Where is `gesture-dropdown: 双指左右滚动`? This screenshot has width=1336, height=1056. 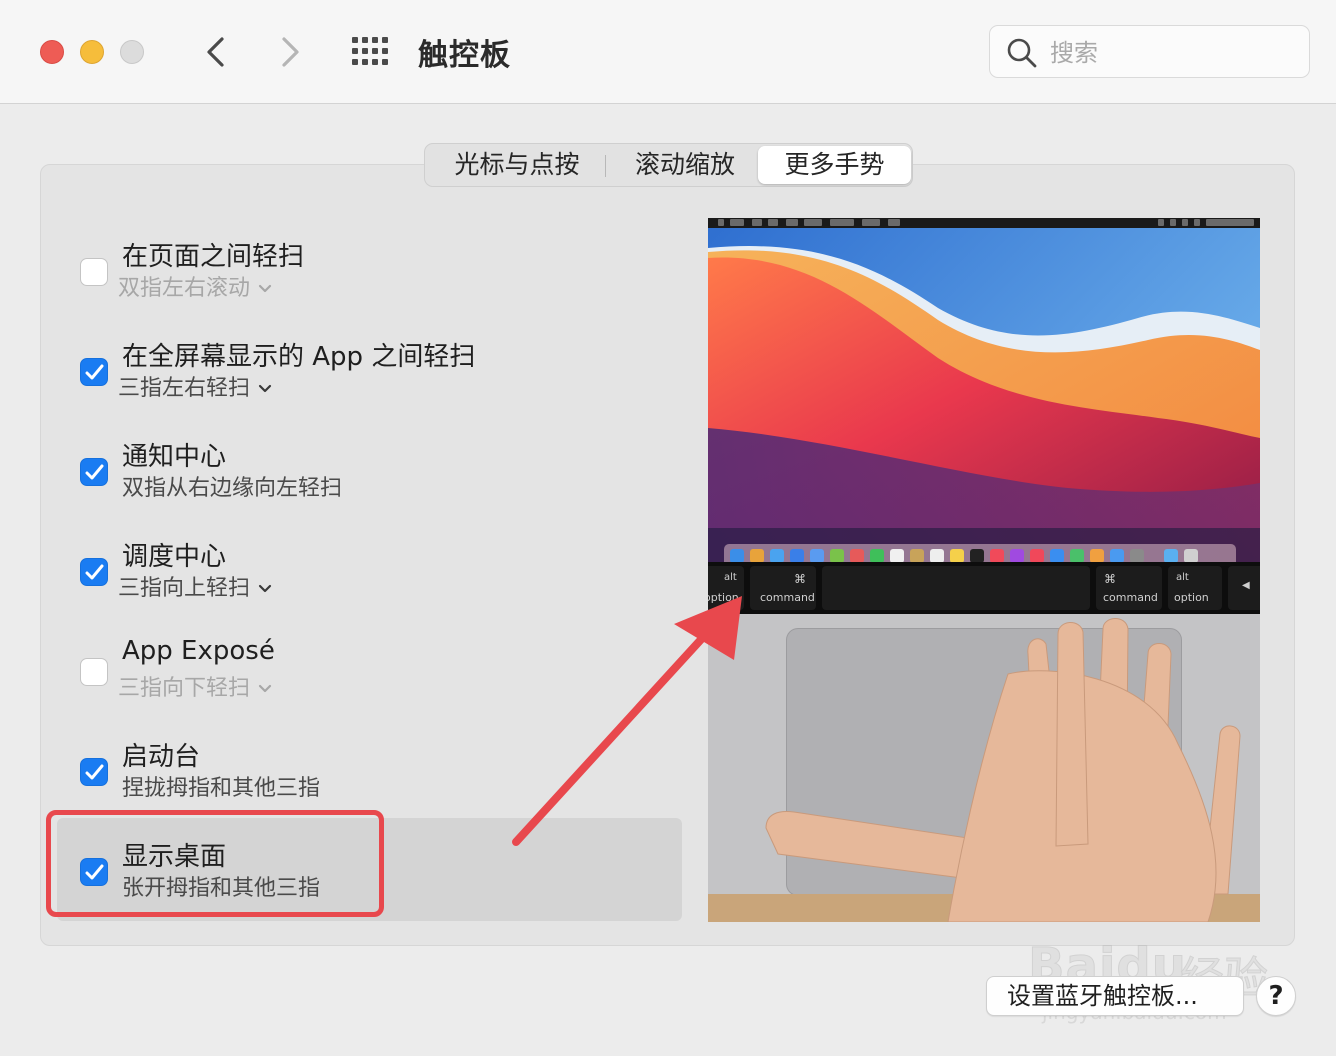
gesture-dropdown: 双指左右滚动 is located at coordinates (195, 286).